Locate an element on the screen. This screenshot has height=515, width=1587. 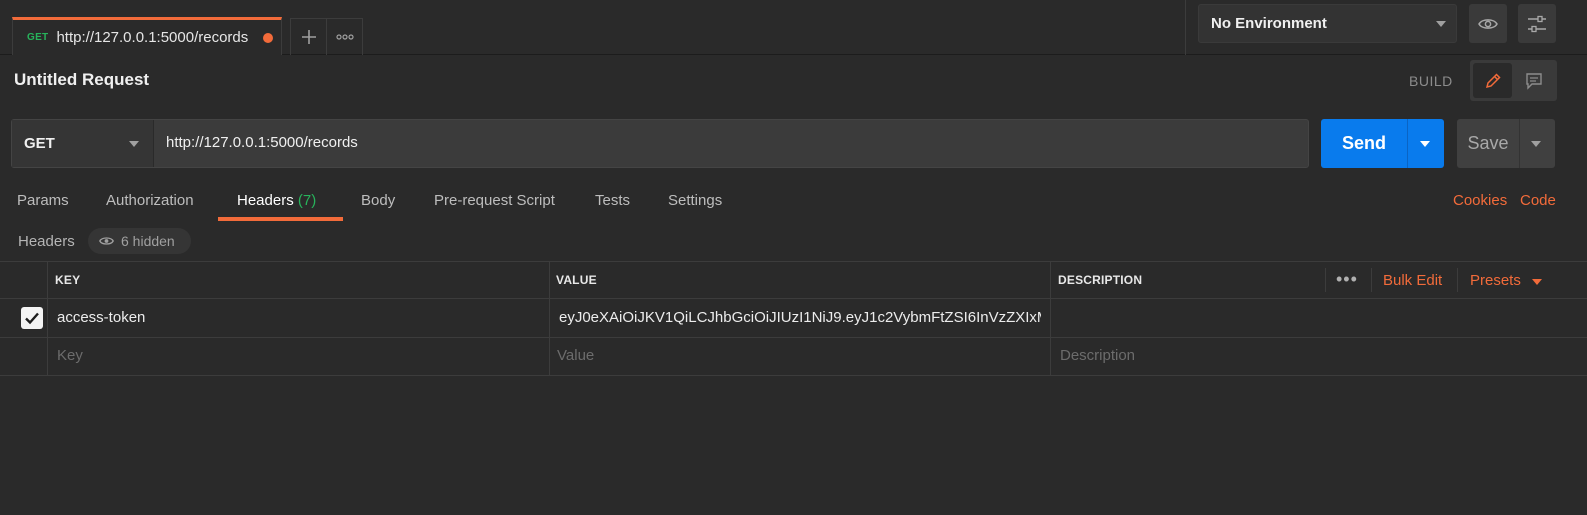
tab-pre-request-script: Pre-request Script is located at coordinates (494, 200).